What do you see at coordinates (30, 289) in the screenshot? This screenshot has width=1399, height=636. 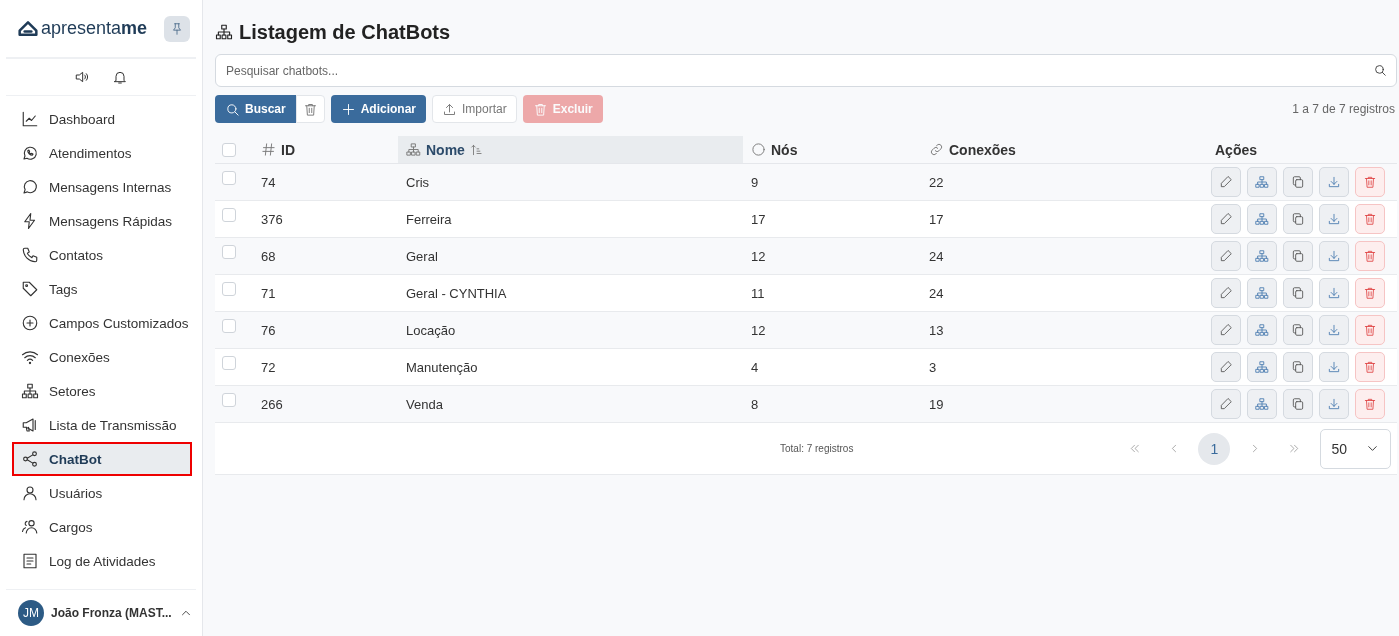 I see `tag-icon` at bounding box center [30, 289].